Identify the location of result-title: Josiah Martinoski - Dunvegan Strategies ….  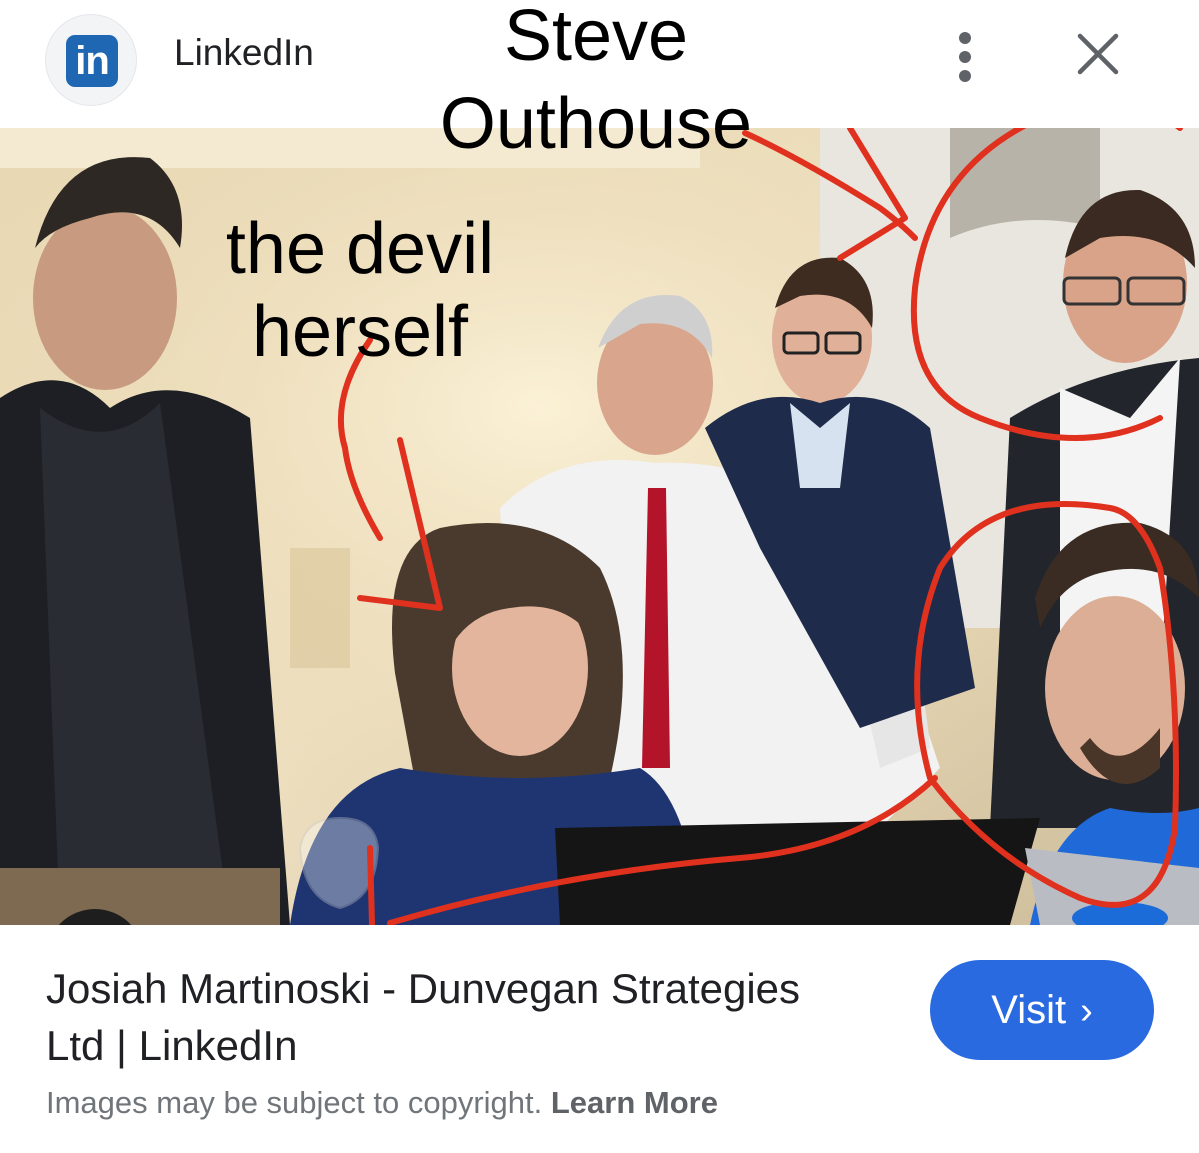
(426, 1017).